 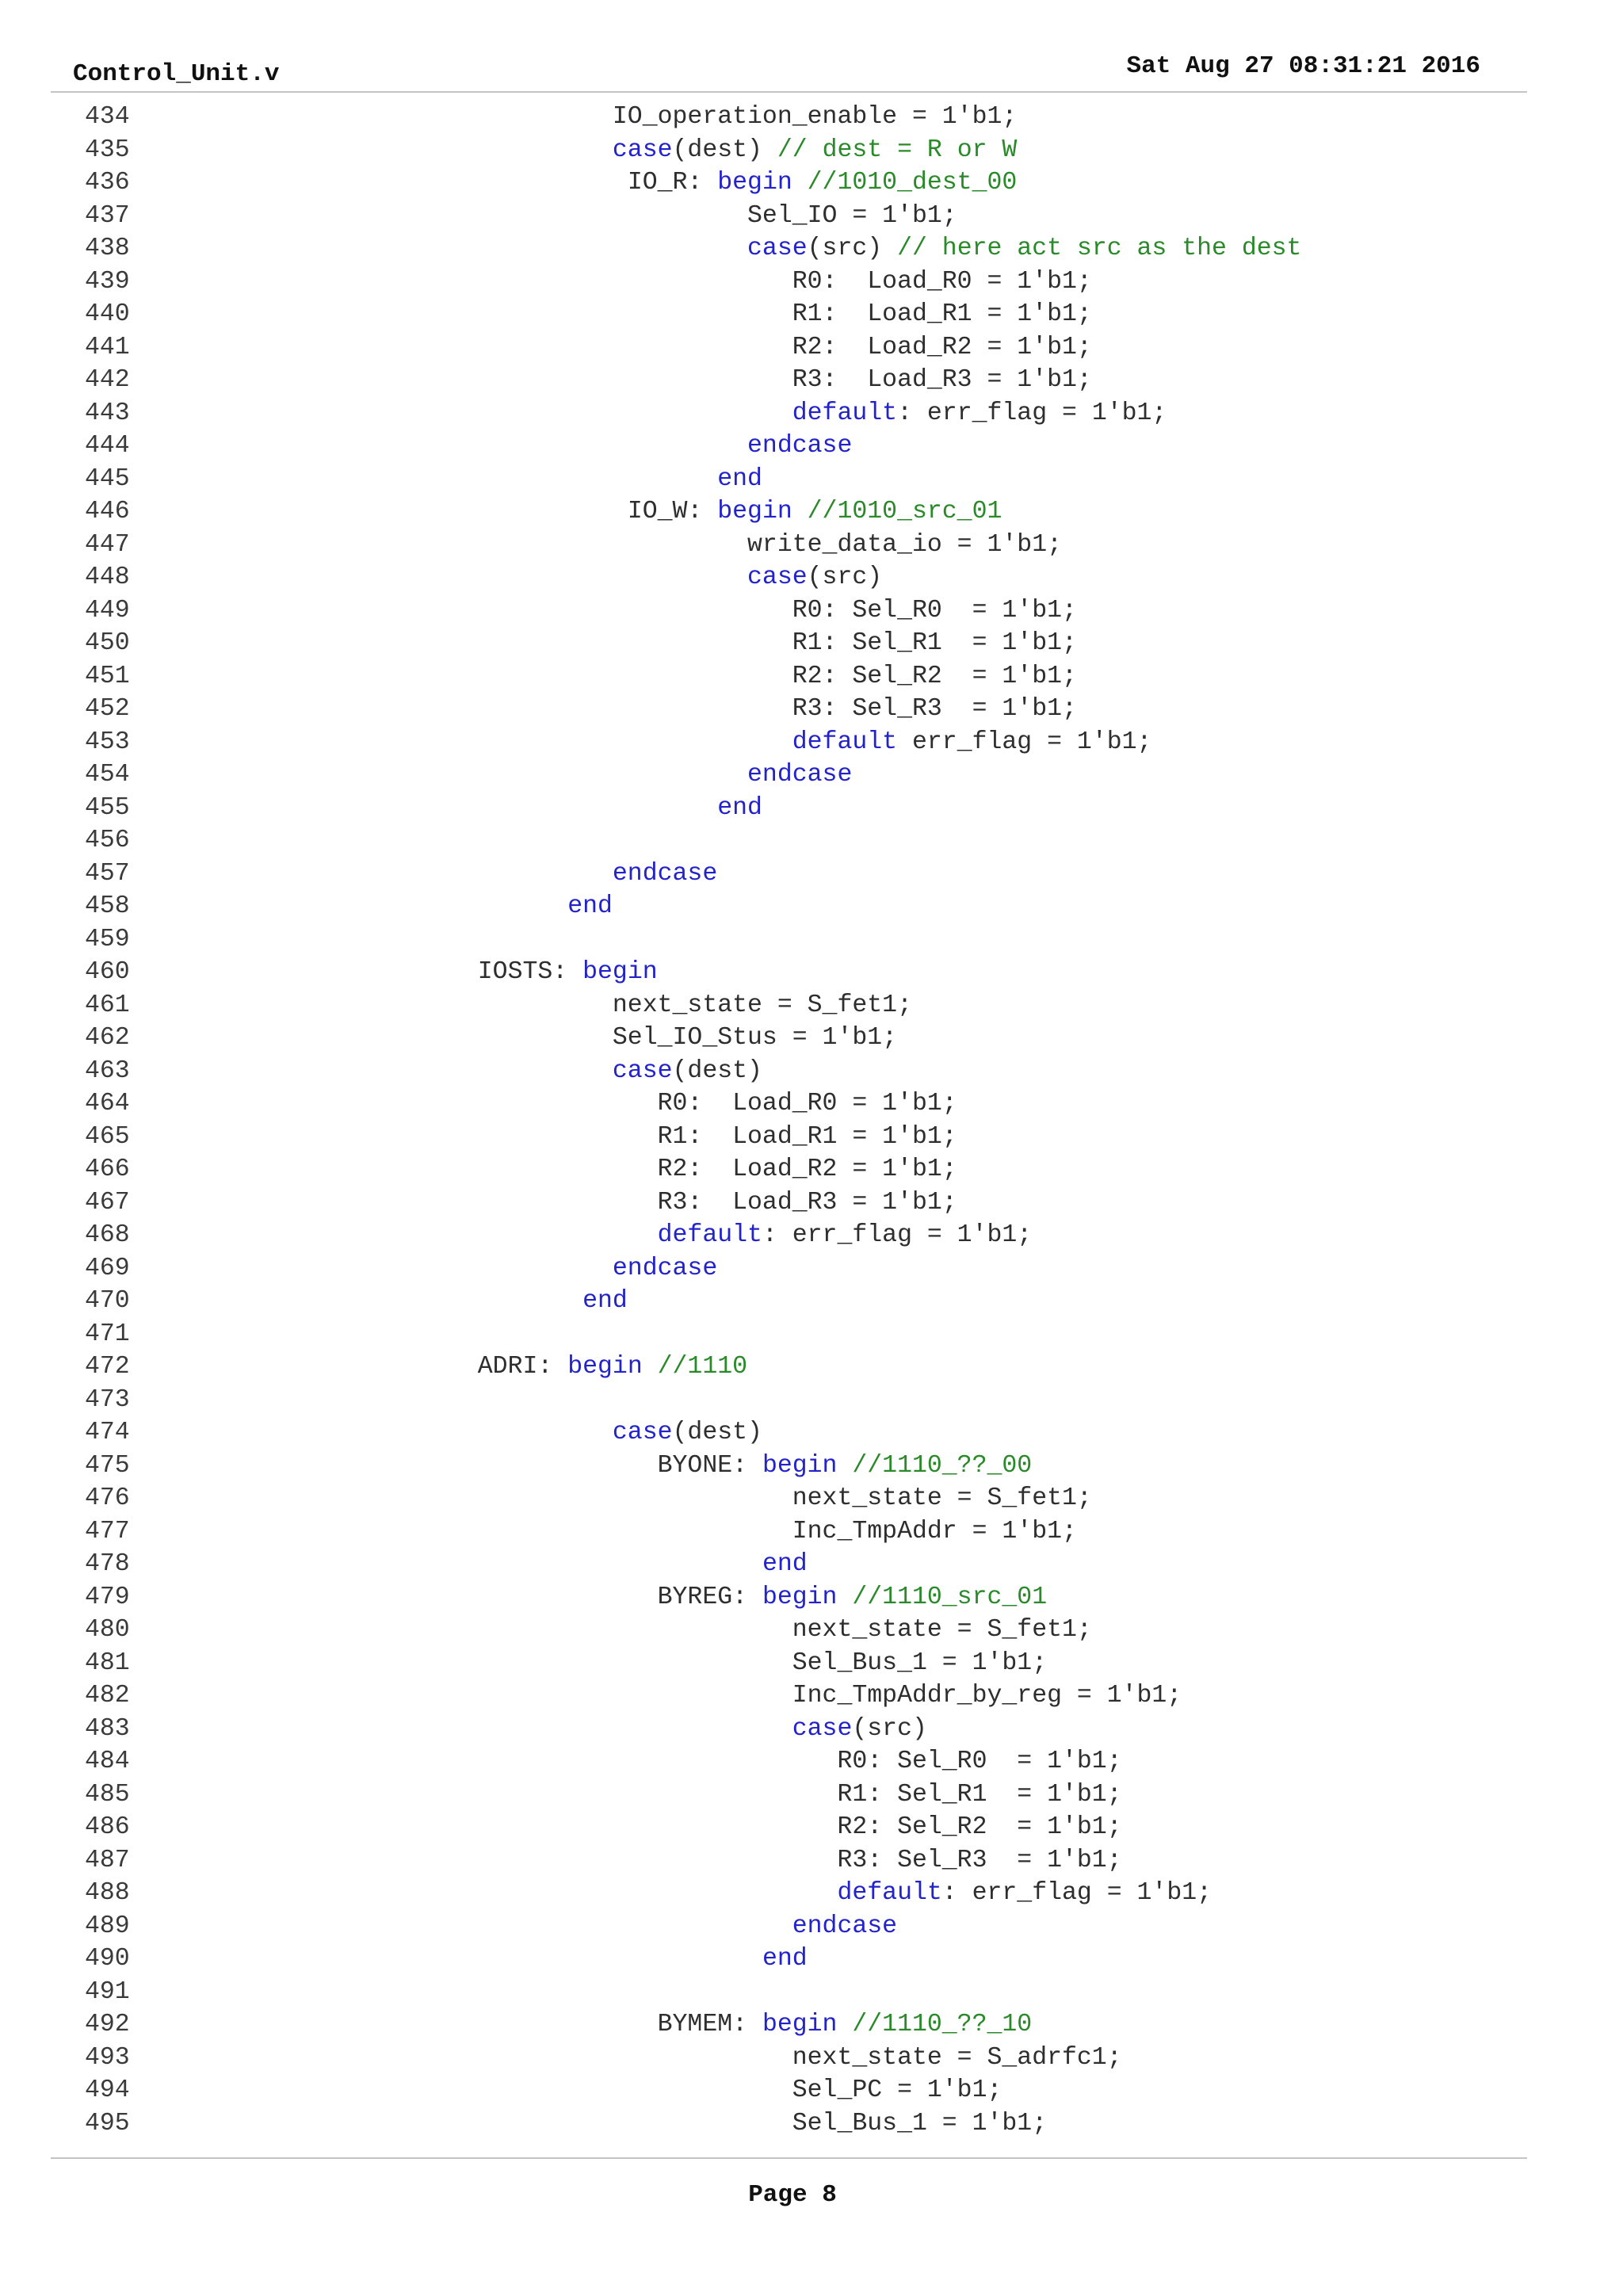 I want to click on code-token: IOSTS:, so click(x=530, y=972).